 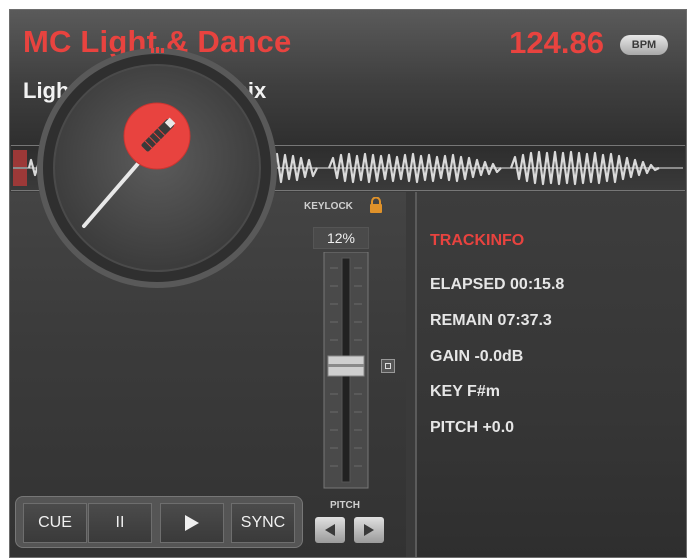 I want to click on keylock-label: KEYLOCK, so click(x=328, y=206).